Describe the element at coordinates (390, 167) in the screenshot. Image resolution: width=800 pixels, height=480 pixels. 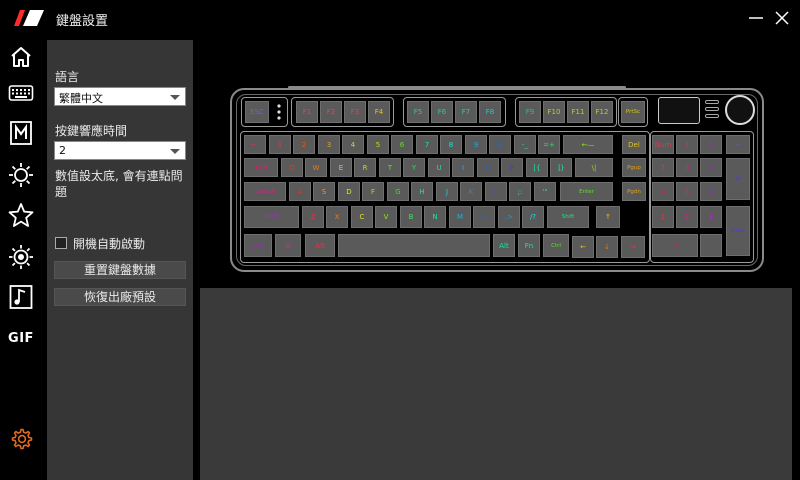
I see `key: T` at that location.